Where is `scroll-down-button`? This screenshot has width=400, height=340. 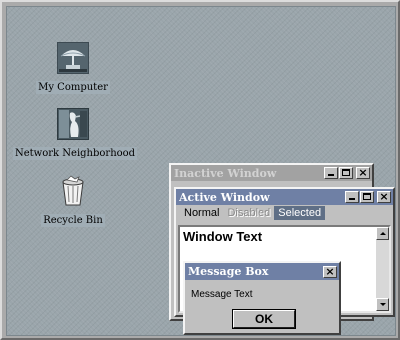
scroll-down-button is located at coordinates (382, 304).